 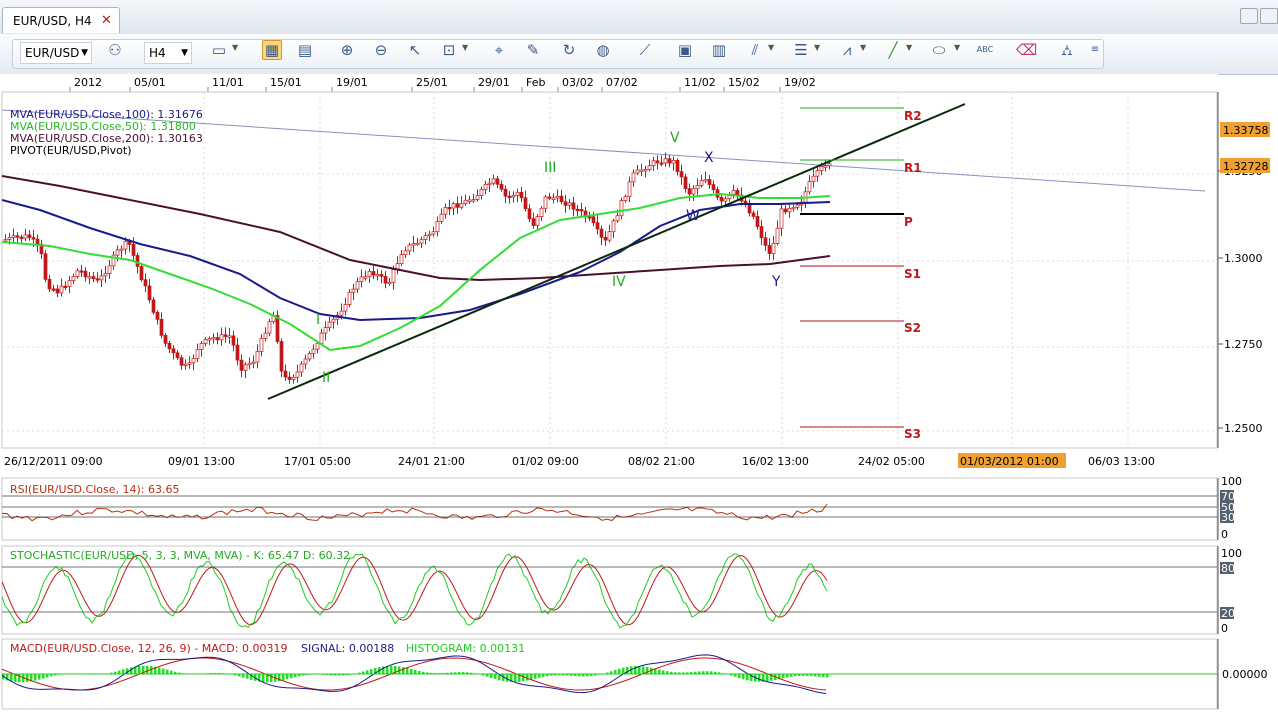 I want to click on legend-pivot: PIVOT(EUR/USD,Pivot), so click(x=71, y=150).